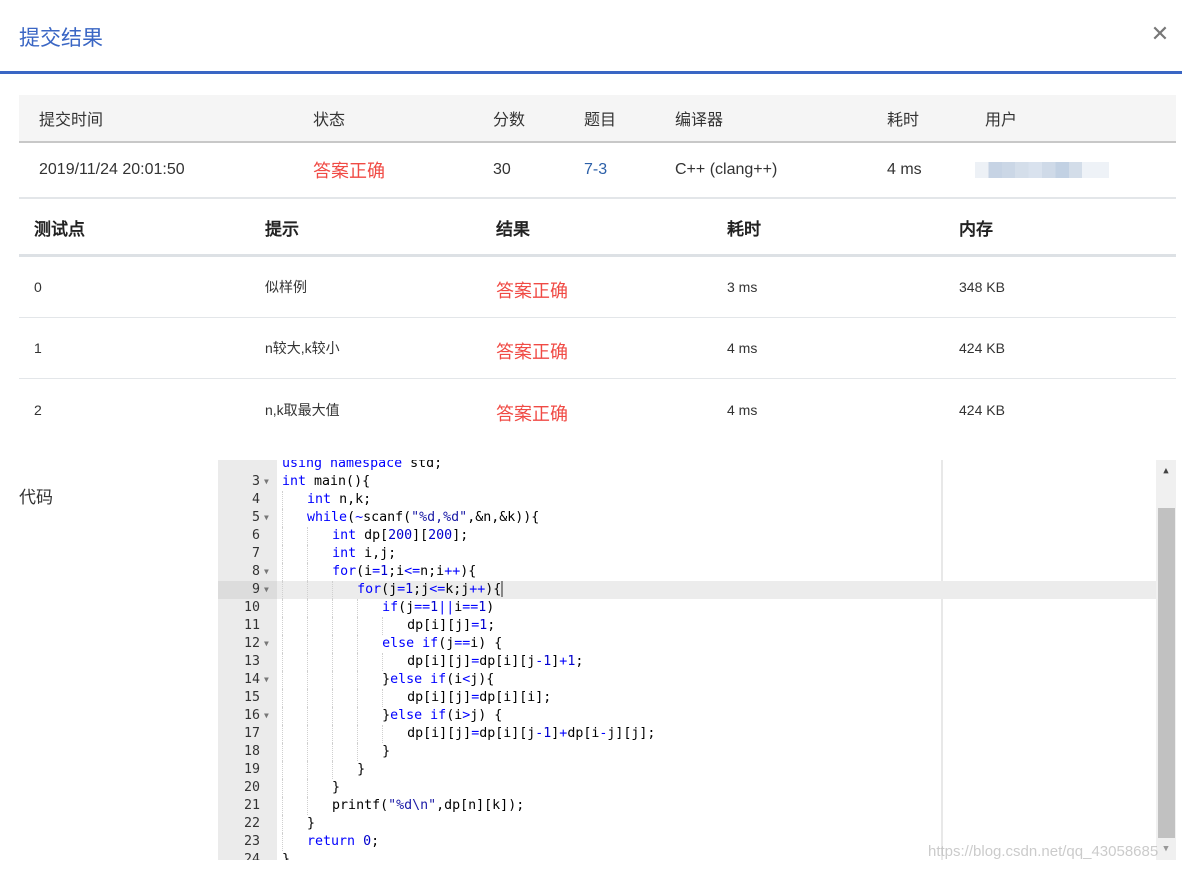 Image resolution: width=1182 pixels, height=872 pixels. Describe the element at coordinates (468, 734) in the screenshot. I see `code-text: dp[i][j]=dp[i][j-1]+dp[i-j][j];` at that location.